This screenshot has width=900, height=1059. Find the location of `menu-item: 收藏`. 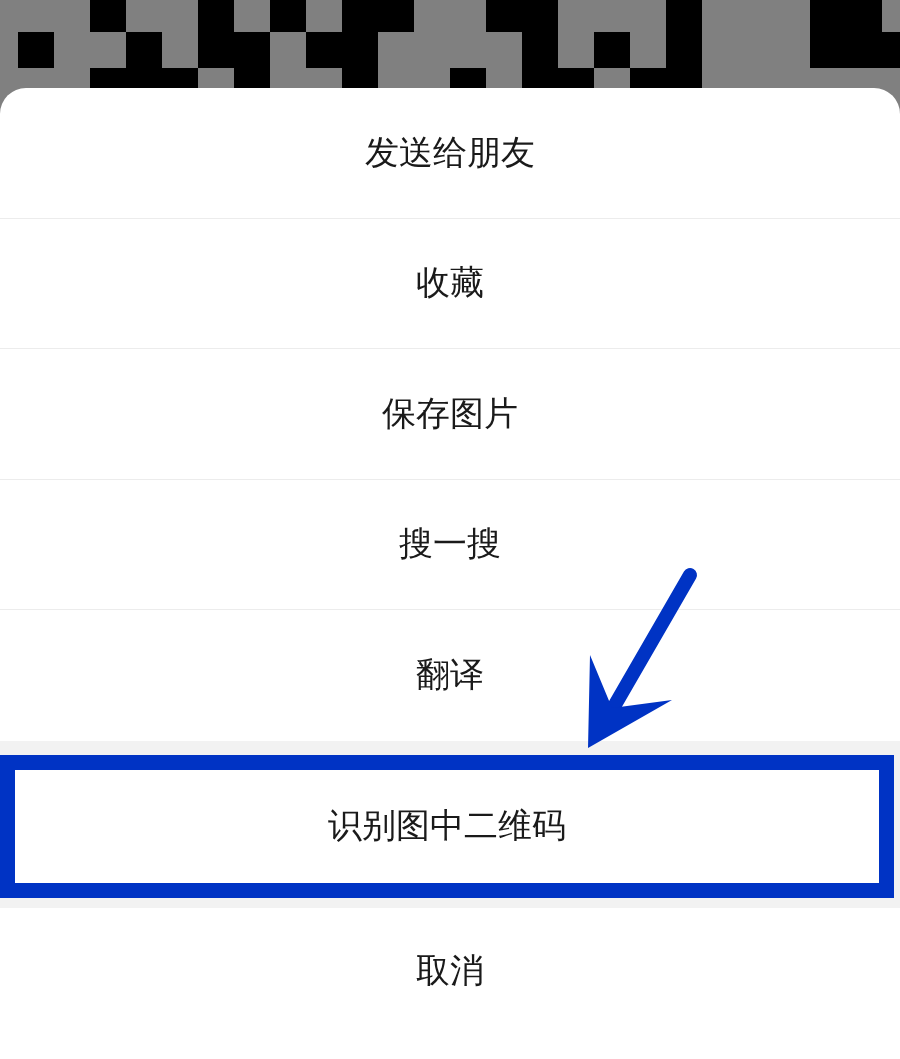

menu-item: 收藏 is located at coordinates (450, 283).